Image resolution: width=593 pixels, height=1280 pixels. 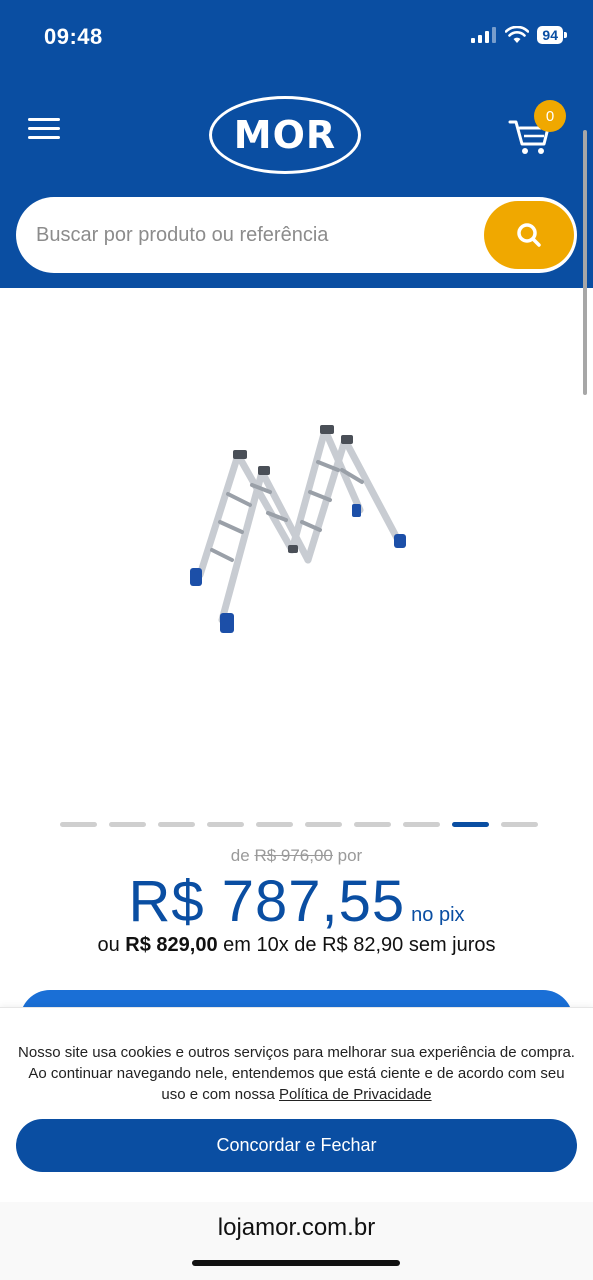 I want to click on agree-and-close-button: Concordar e Fechar, so click(x=296, y=1145).